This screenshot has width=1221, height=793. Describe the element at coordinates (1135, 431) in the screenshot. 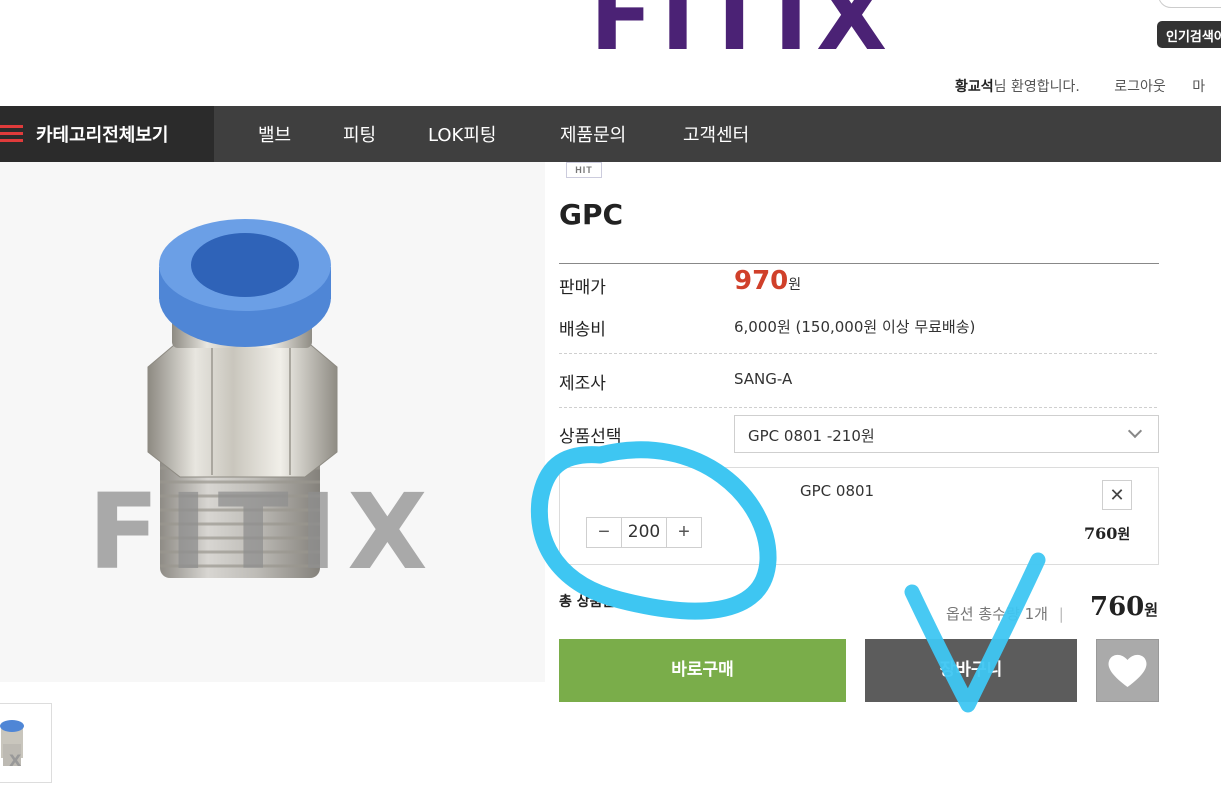

I see `chevron-down-icon` at that location.